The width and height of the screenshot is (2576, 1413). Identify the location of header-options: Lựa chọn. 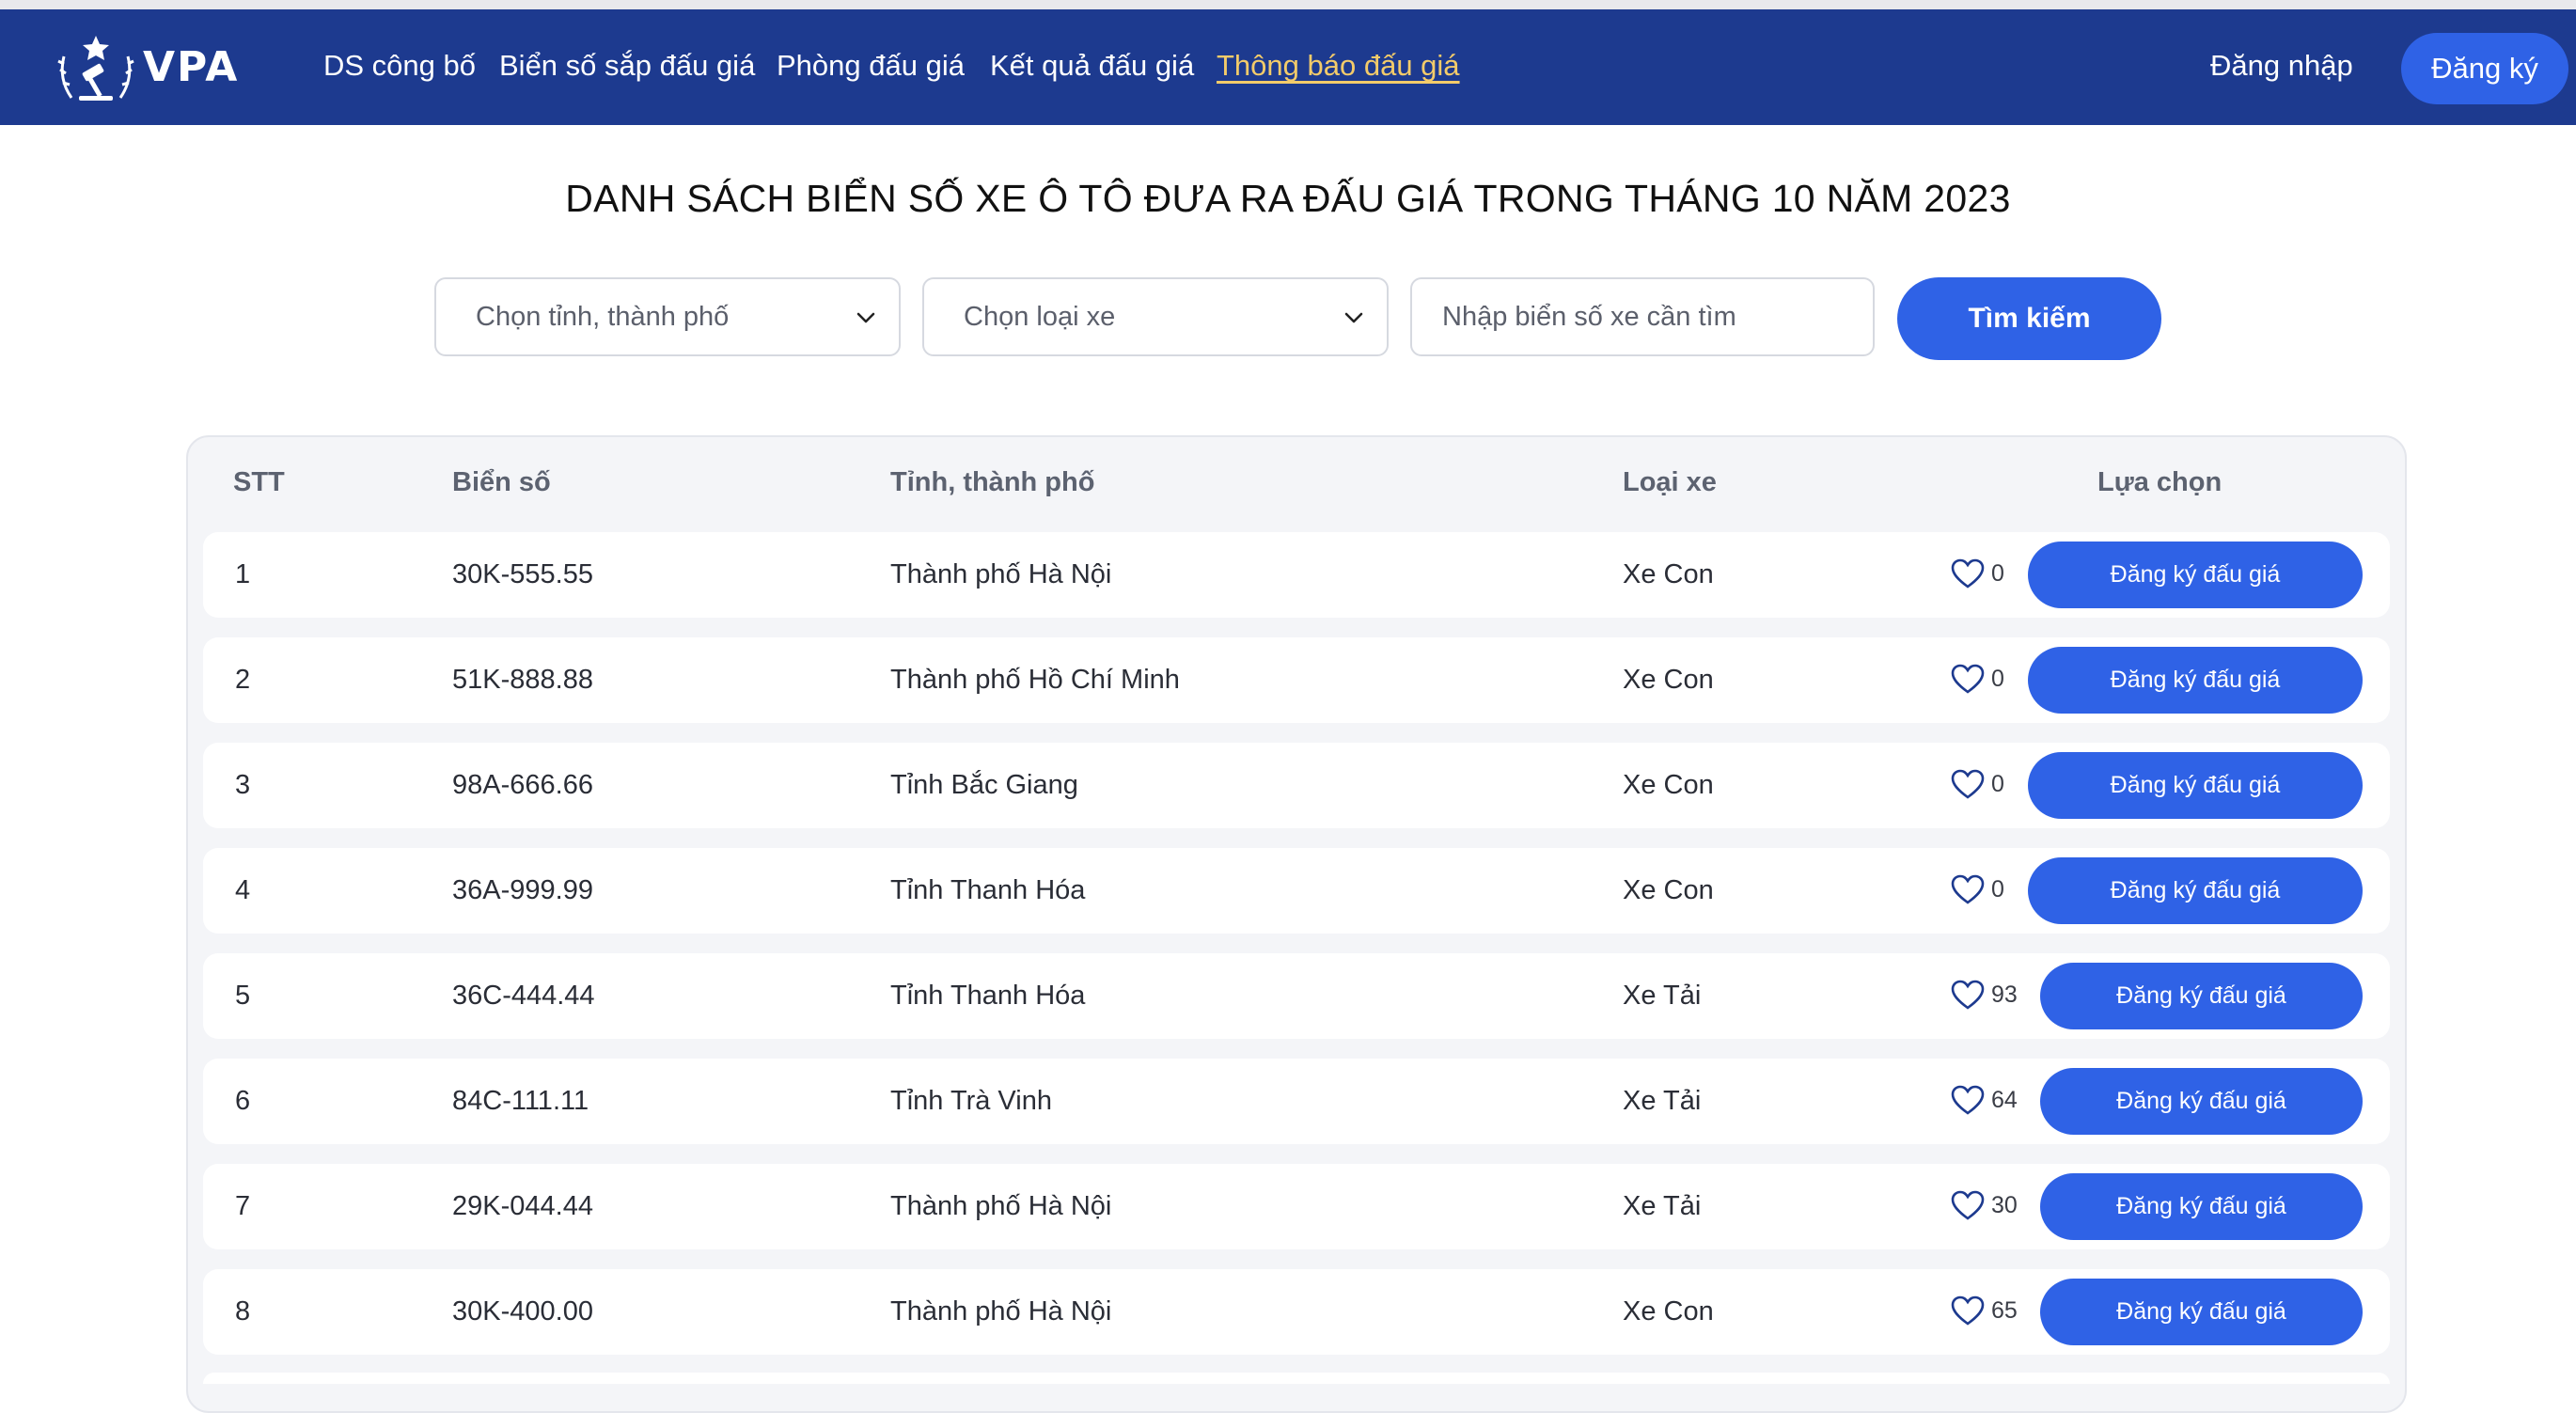
(2160, 482).